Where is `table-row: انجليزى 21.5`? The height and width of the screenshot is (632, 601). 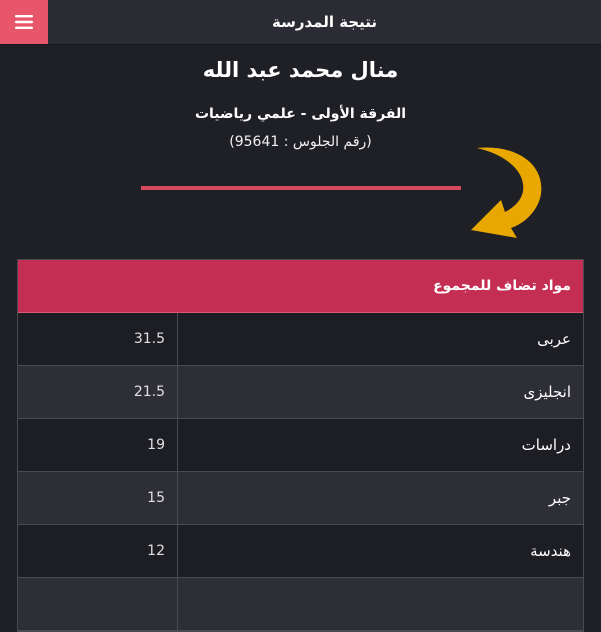
table-row: انجليزى 21.5 is located at coordinates (300, 392).